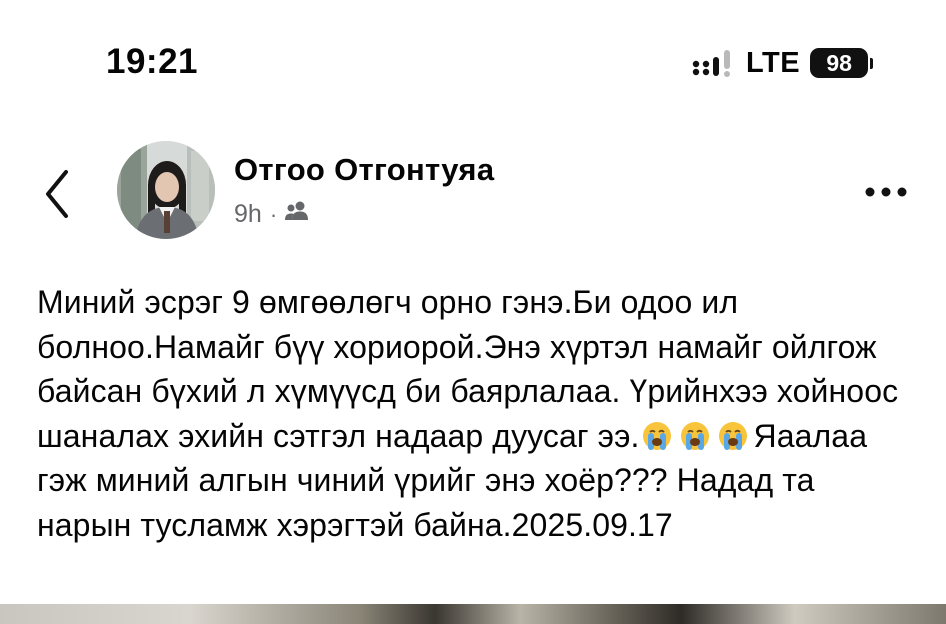  Describe the element at coordinates (364, 170) in the screenshot. I see `author-name: Отгоо Отгонтуяа` at that location.